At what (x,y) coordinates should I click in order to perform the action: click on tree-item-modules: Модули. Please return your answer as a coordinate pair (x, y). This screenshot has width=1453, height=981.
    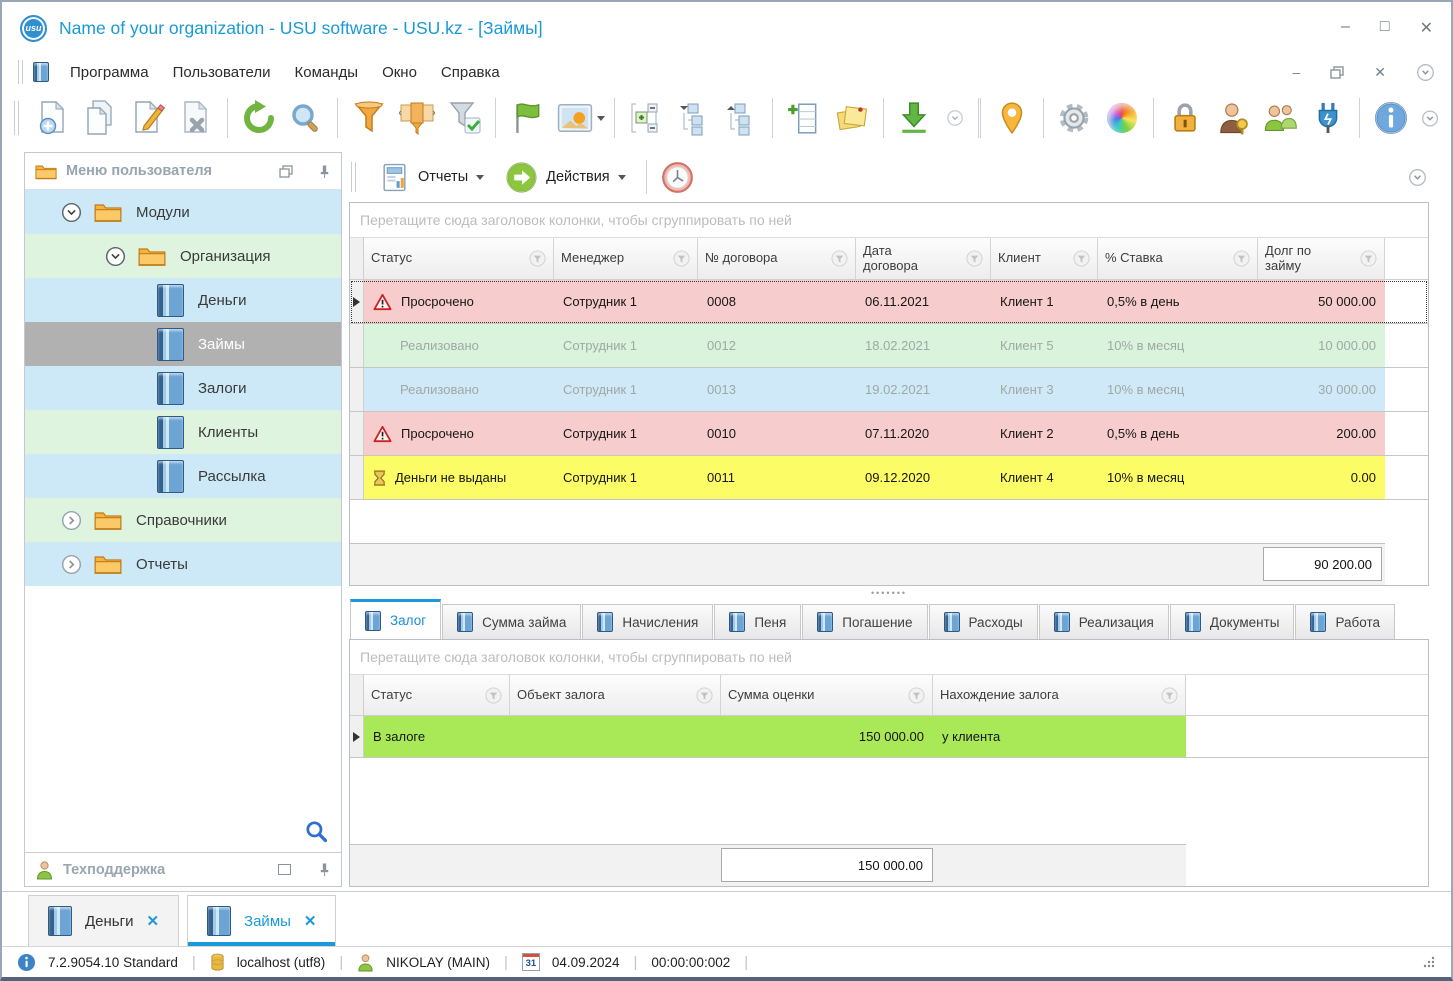
    Looking at the image, I should click on (183, 212).